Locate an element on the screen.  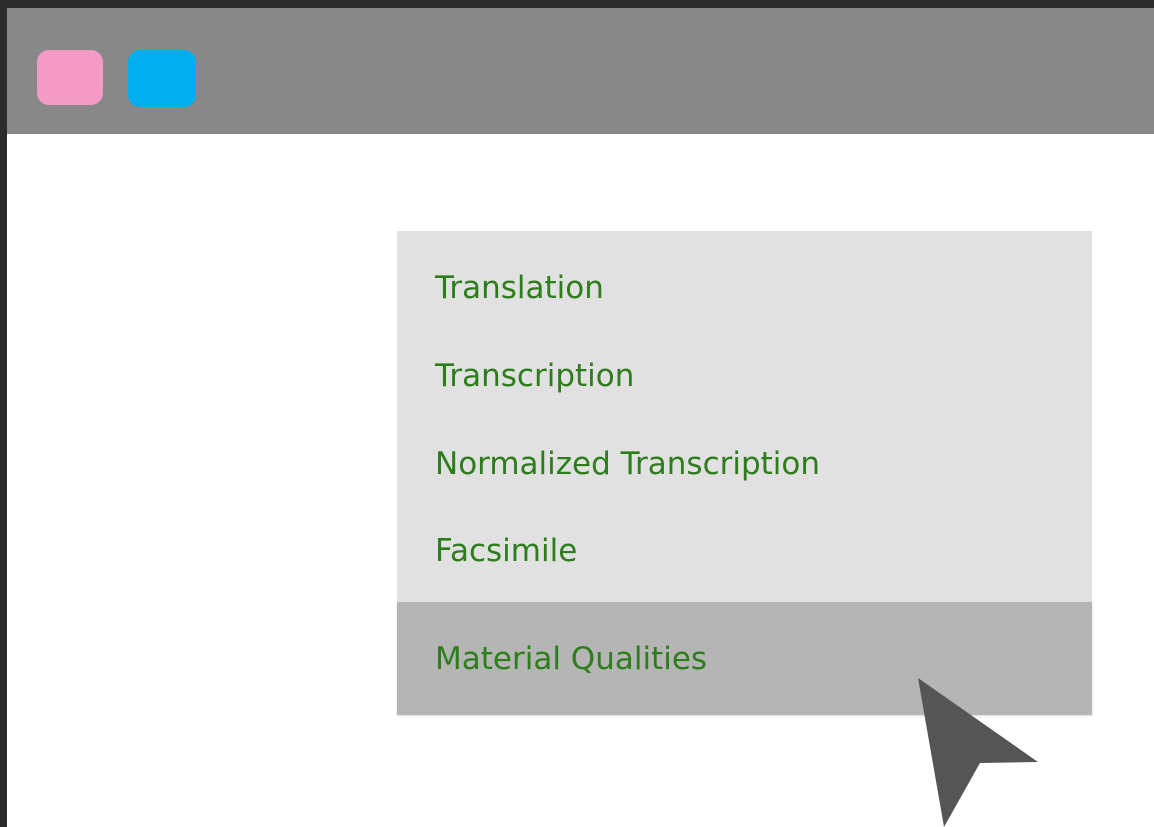
menu-item-normalized-transcription: Normalized Transcription is located at coordinates (744, 464).